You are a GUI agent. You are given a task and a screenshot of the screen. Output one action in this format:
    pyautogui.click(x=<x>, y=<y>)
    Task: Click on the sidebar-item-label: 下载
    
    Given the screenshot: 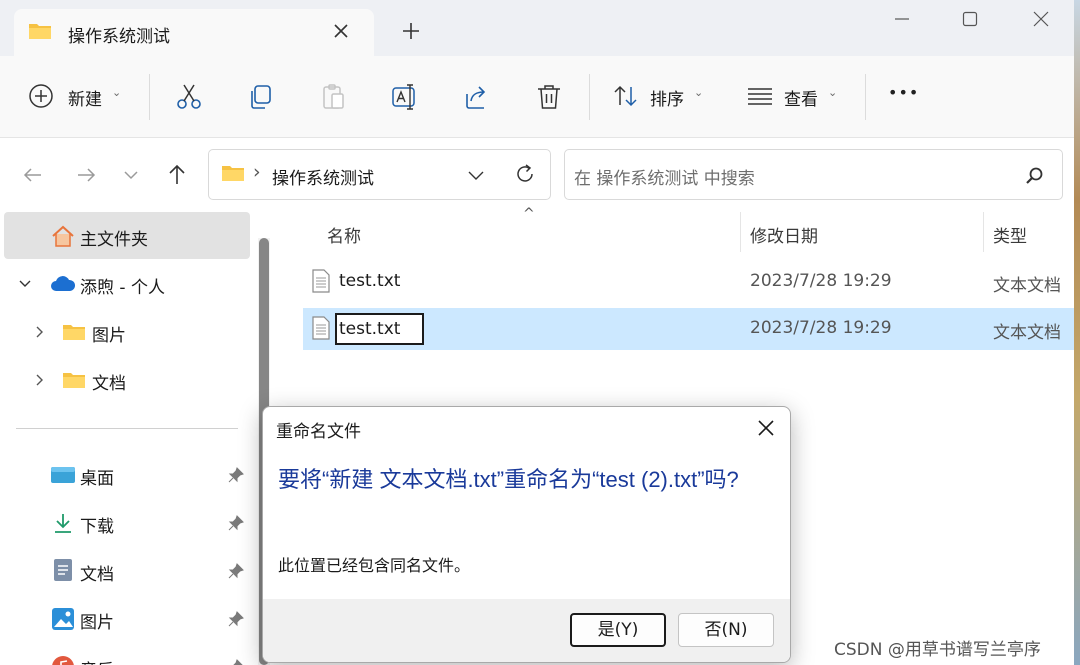 What is the action you would take?
    pyautogui.click(x=97, y=527)
    